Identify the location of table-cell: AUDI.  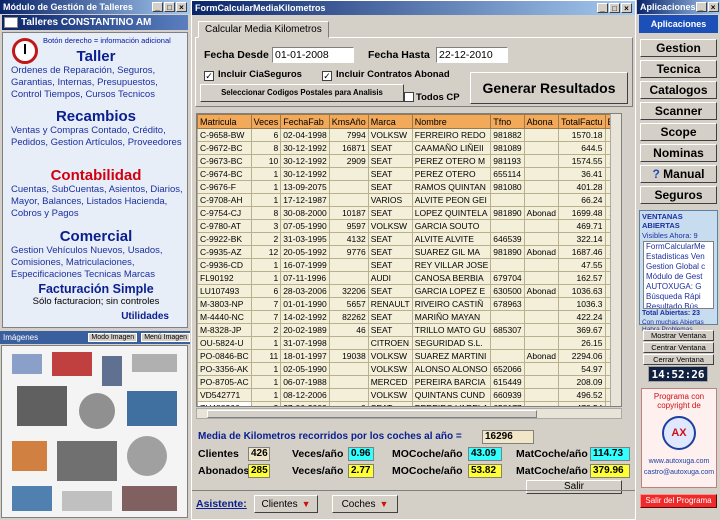
(390, 278).